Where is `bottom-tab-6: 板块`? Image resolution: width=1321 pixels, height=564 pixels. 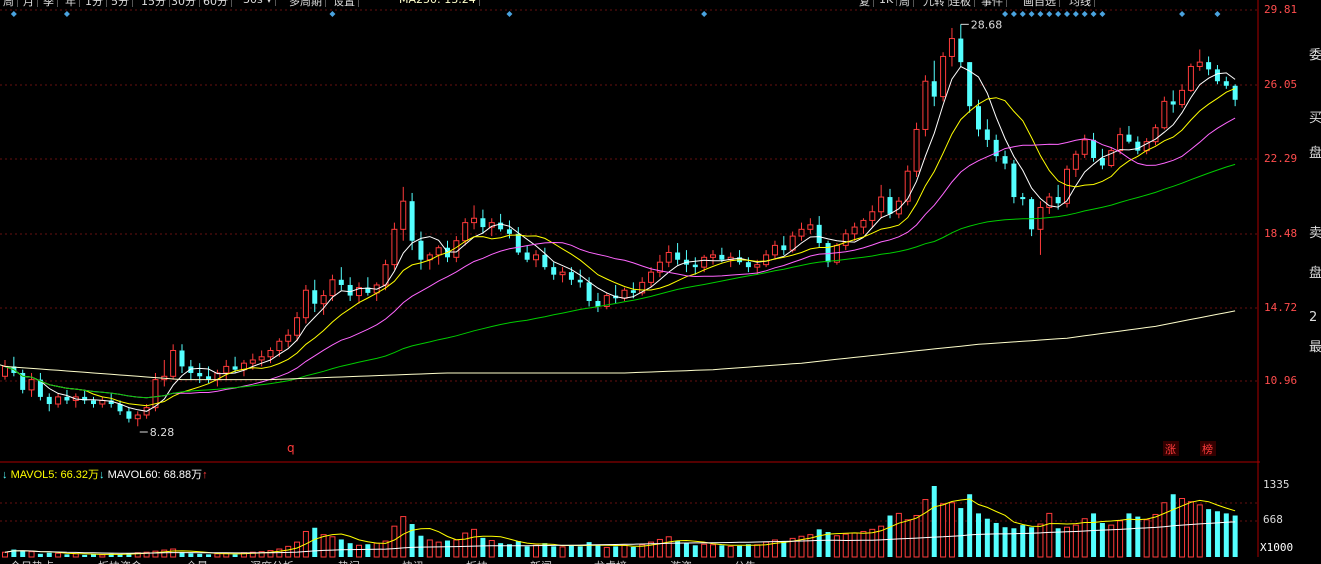
bottom-tab-6: 板块 is located at coordinates (477, 561).